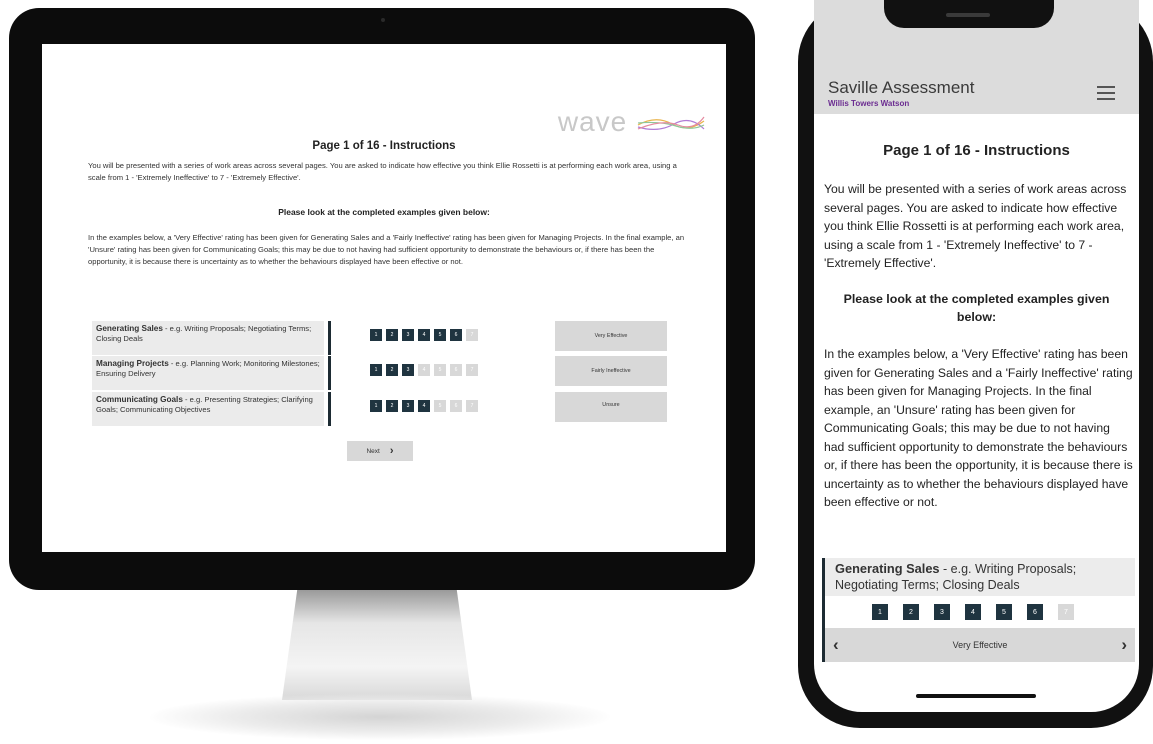 This screenshot has width=1153, height=744. I want to click on monitor-stand, so click(377, 645).